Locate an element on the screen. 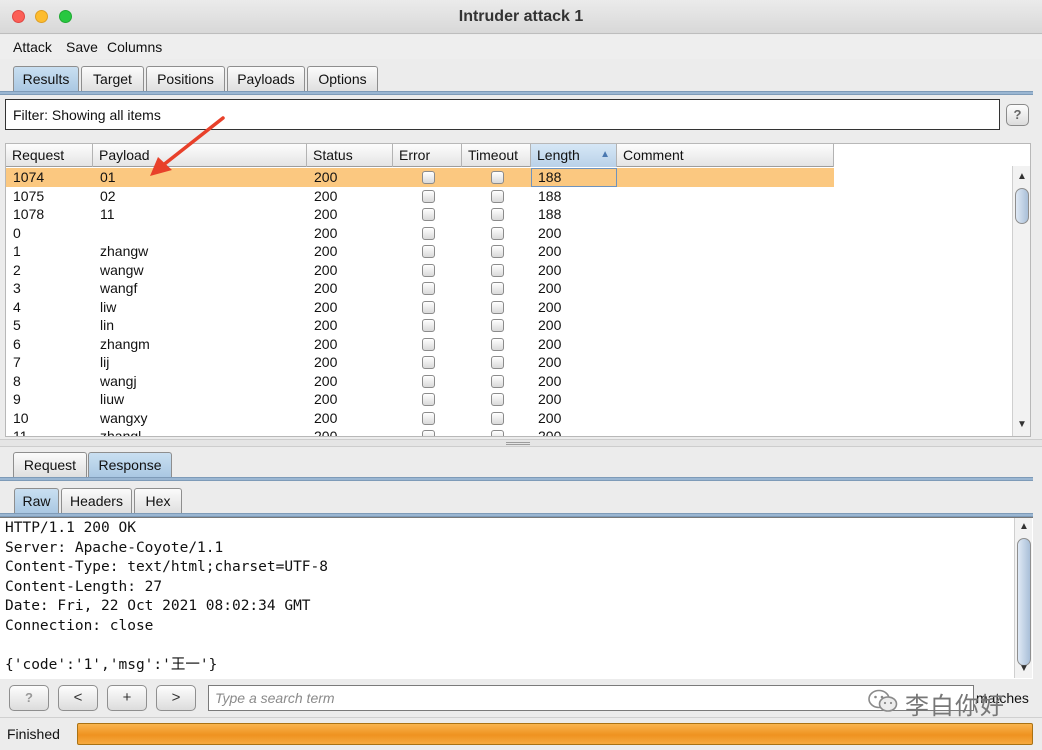 This screenshot has height=750, width=1042. tab-target: Target is located at coordinates (112, 79).